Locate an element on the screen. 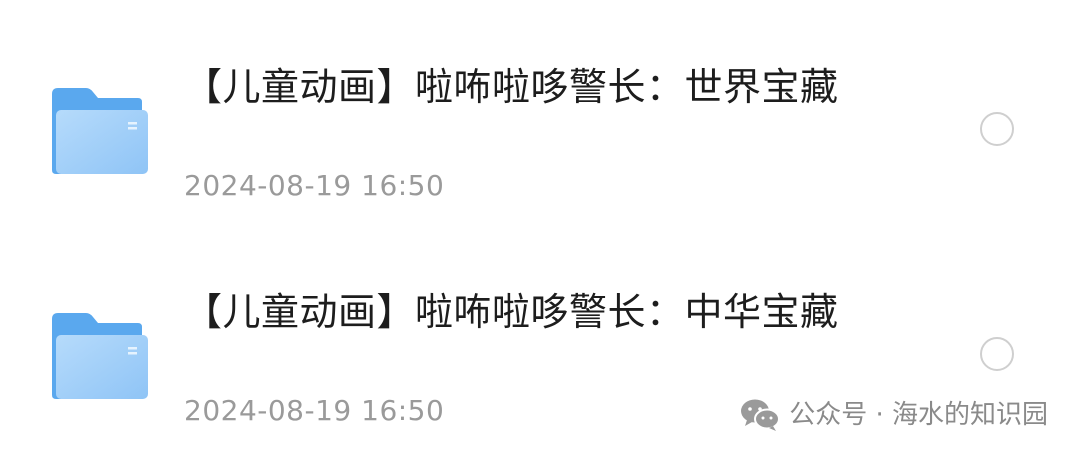 The width and height of the screenshot is (1080, 459). watermark: 公众号 · 海水的知识园 is located at coordinates (893, 415).